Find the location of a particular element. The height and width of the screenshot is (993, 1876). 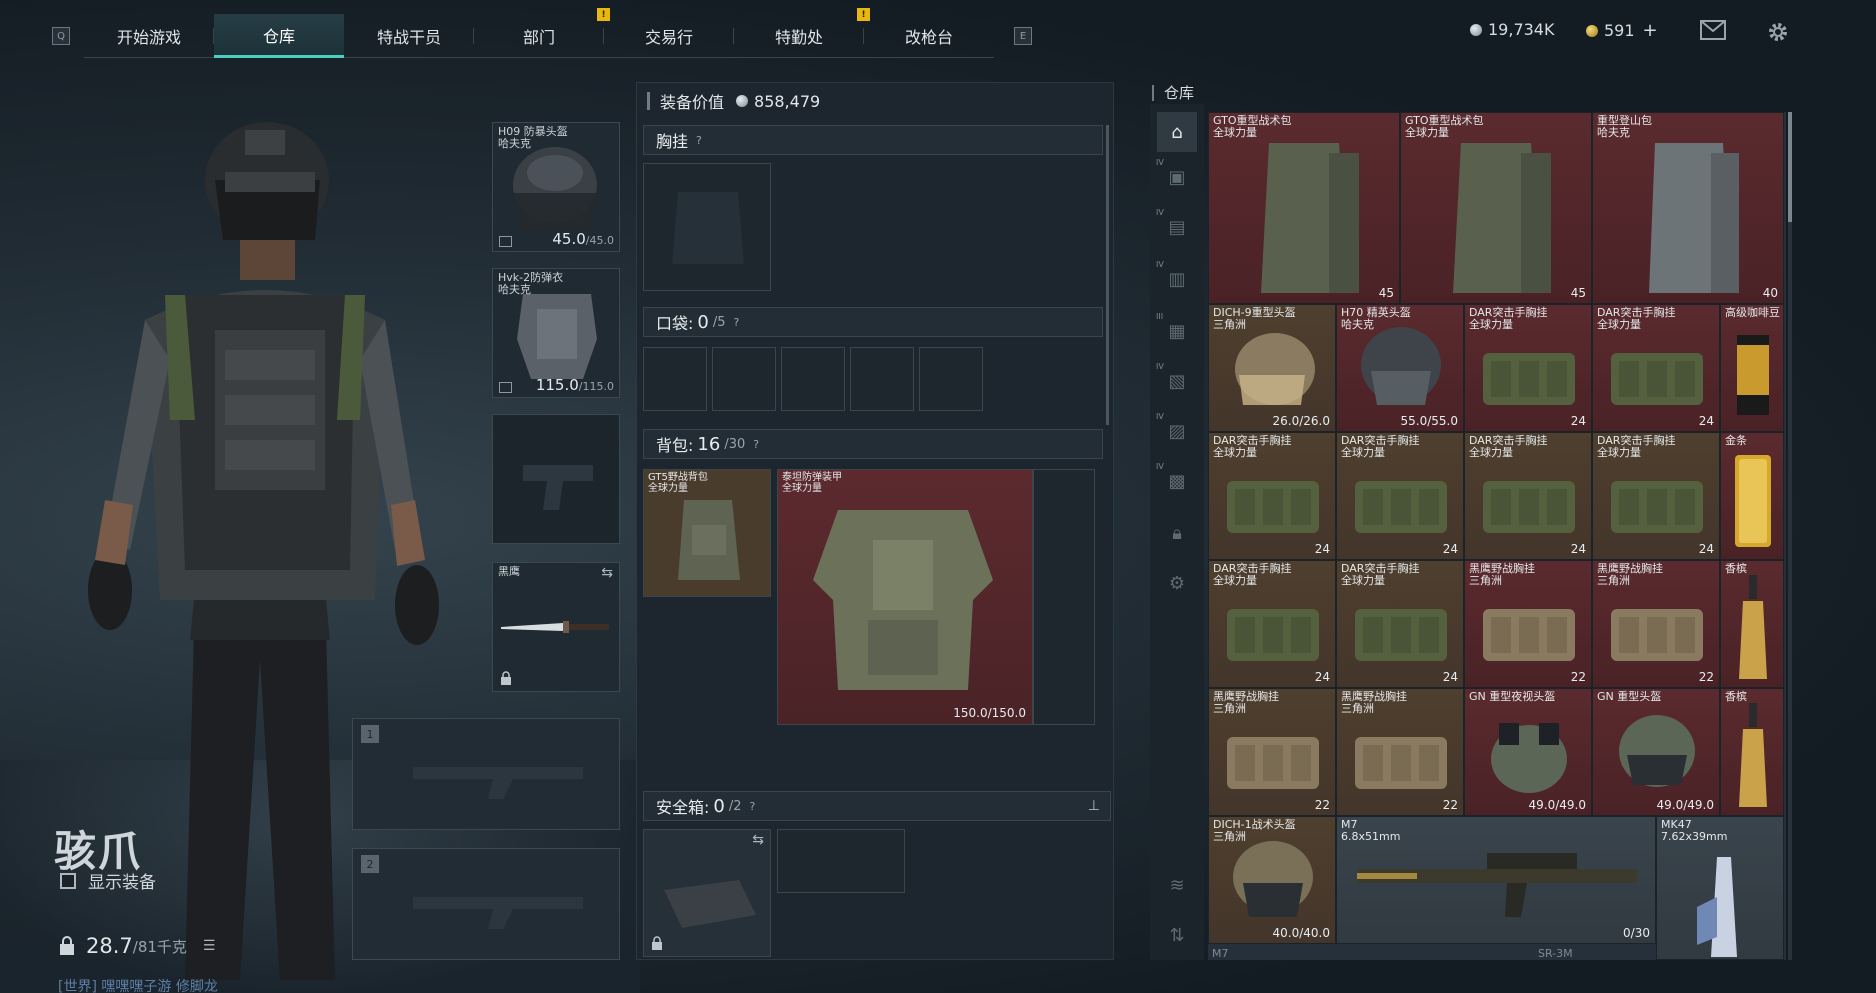

tab-gunsmith: 改枪台 is located at coordinates (929, 36).